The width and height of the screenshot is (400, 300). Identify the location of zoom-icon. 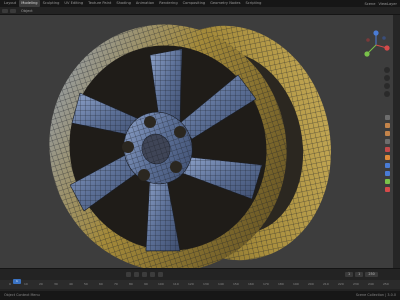
(387, 70).